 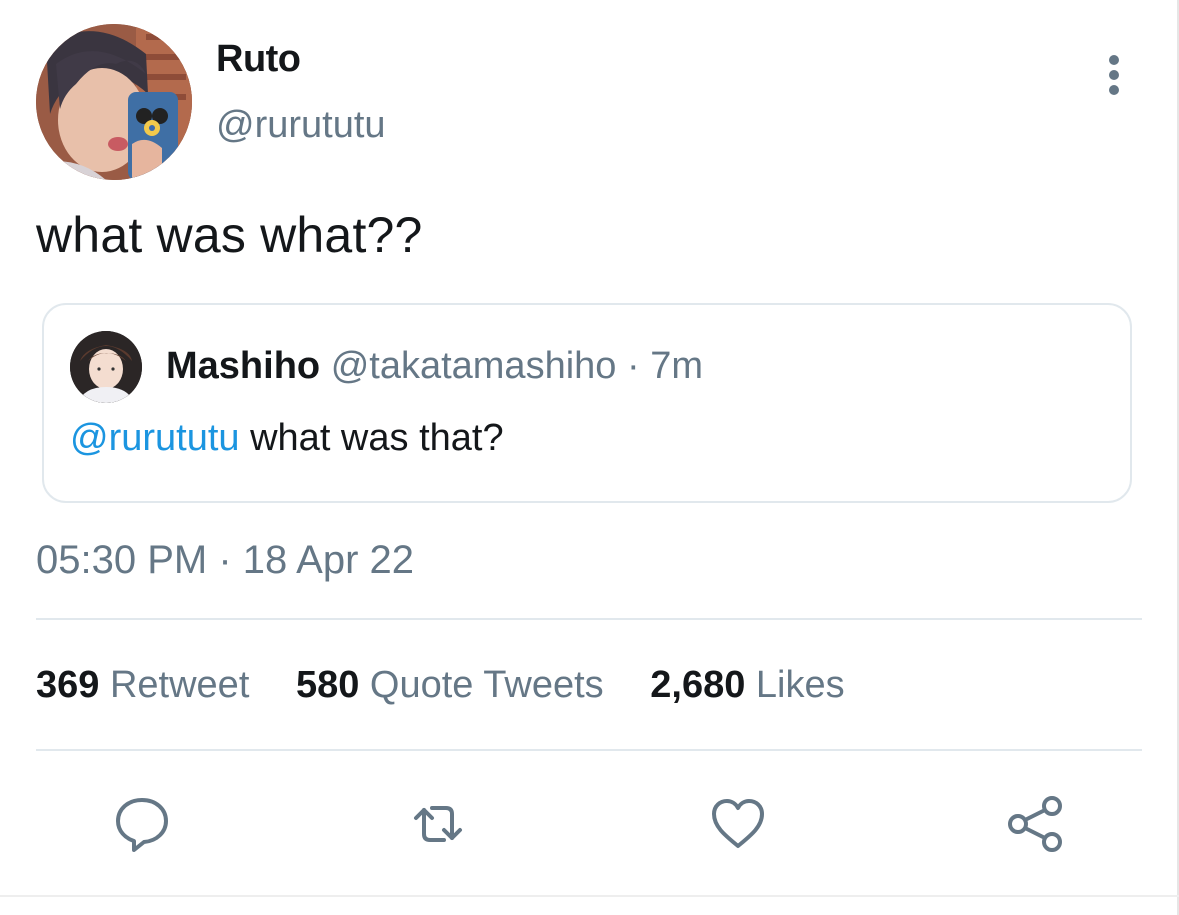 I want to click on more-options-button, so click(x=1114, y=76).